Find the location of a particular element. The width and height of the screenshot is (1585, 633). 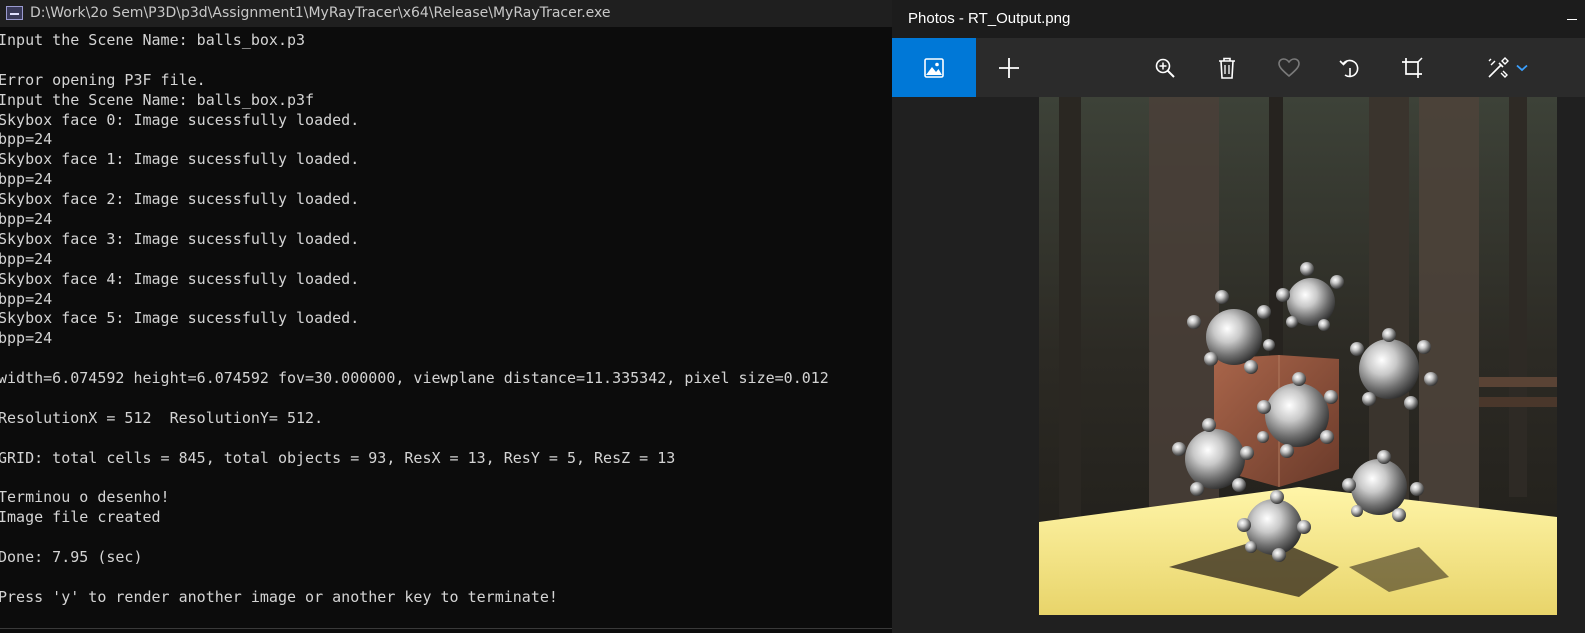

photos-titlebar: Photos - RT_Output.png is located at coordinates (1238, 19).